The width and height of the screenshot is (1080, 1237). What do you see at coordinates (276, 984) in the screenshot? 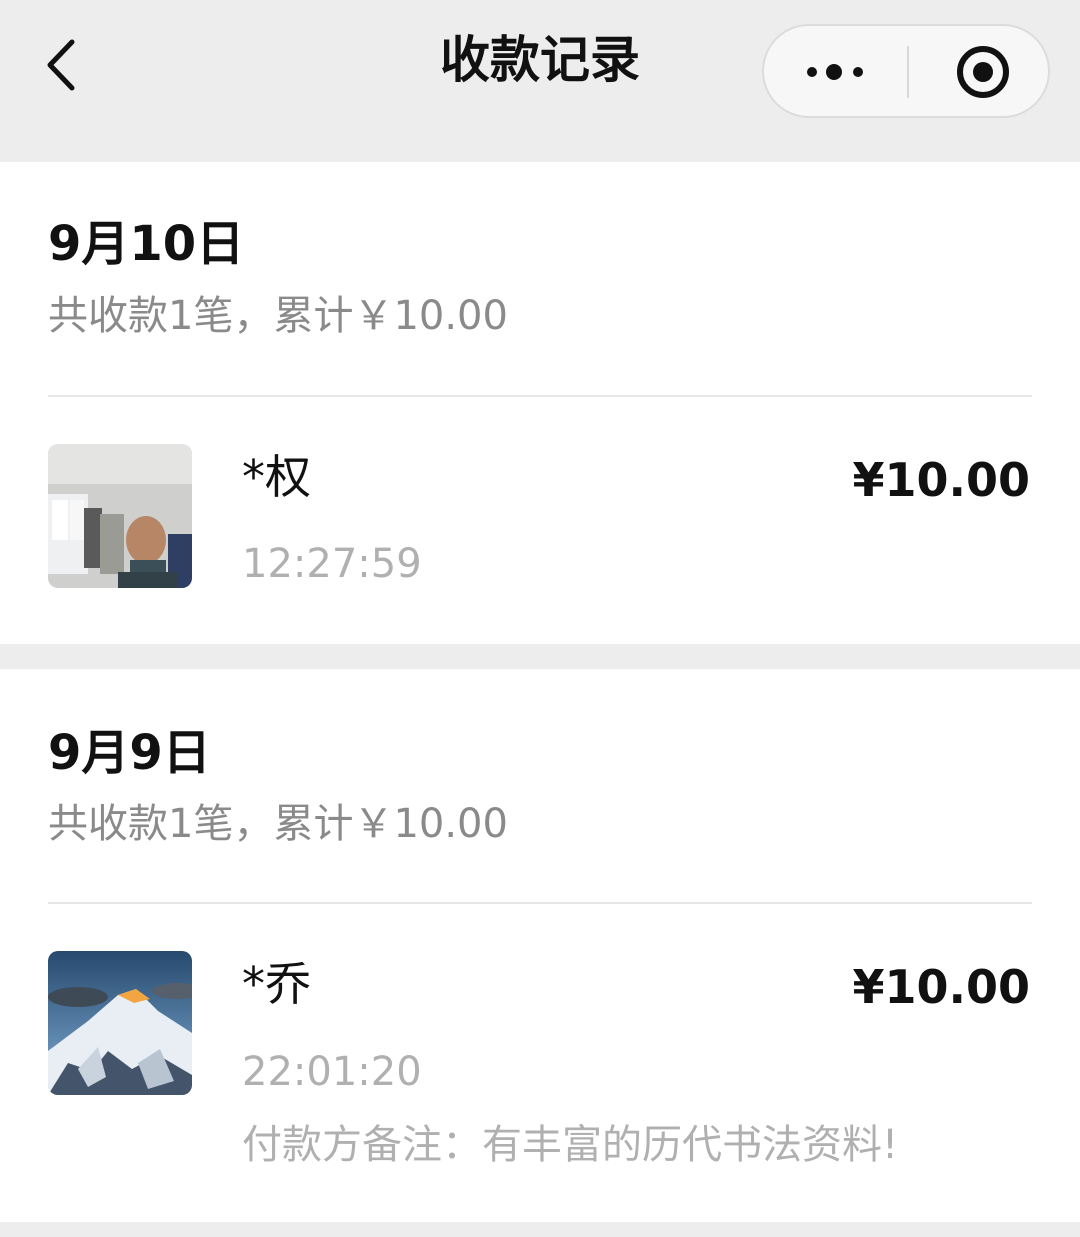
I see `payer-name: *乔` at bounding box center [276, 984].